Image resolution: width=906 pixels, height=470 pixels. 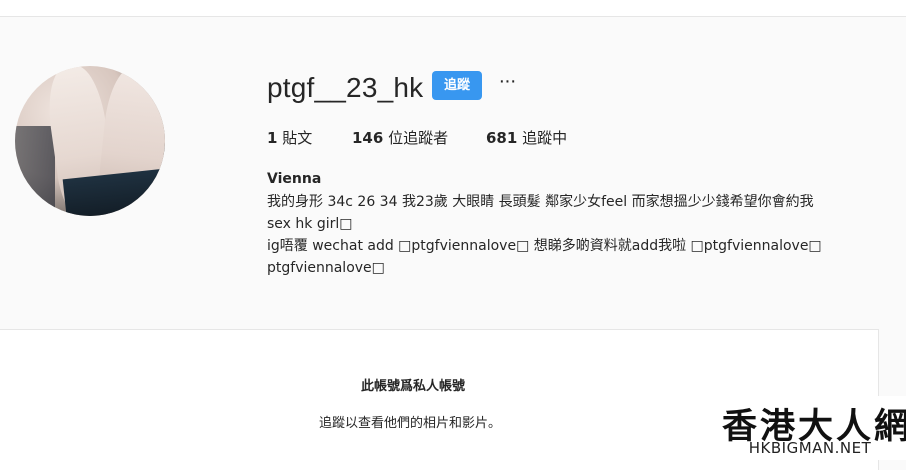 I want to click on stat-posts: 1 貼文, so click(x=289, y=137).